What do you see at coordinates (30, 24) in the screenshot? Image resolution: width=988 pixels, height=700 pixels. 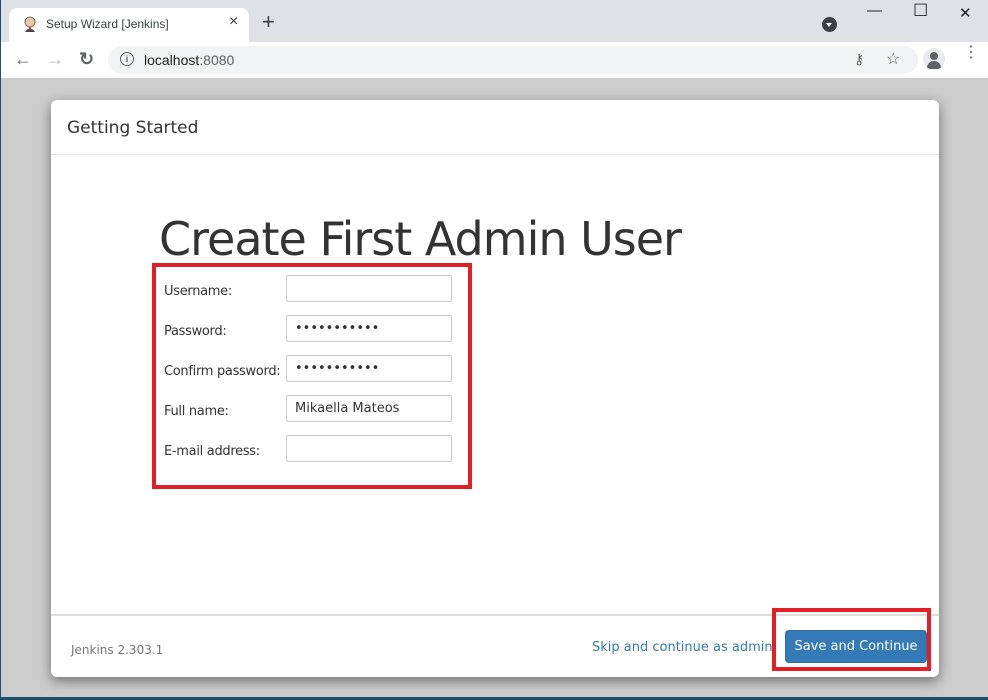 I see `jenkins-favicon-icon` at bounding box center [30, 24].